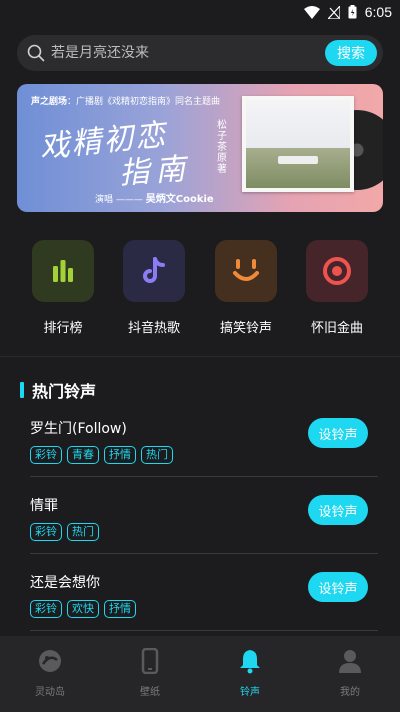  What do you see at coordinates (36, 53) in the screenshot?
I see `search-icon` at bounding box center [36, 53].